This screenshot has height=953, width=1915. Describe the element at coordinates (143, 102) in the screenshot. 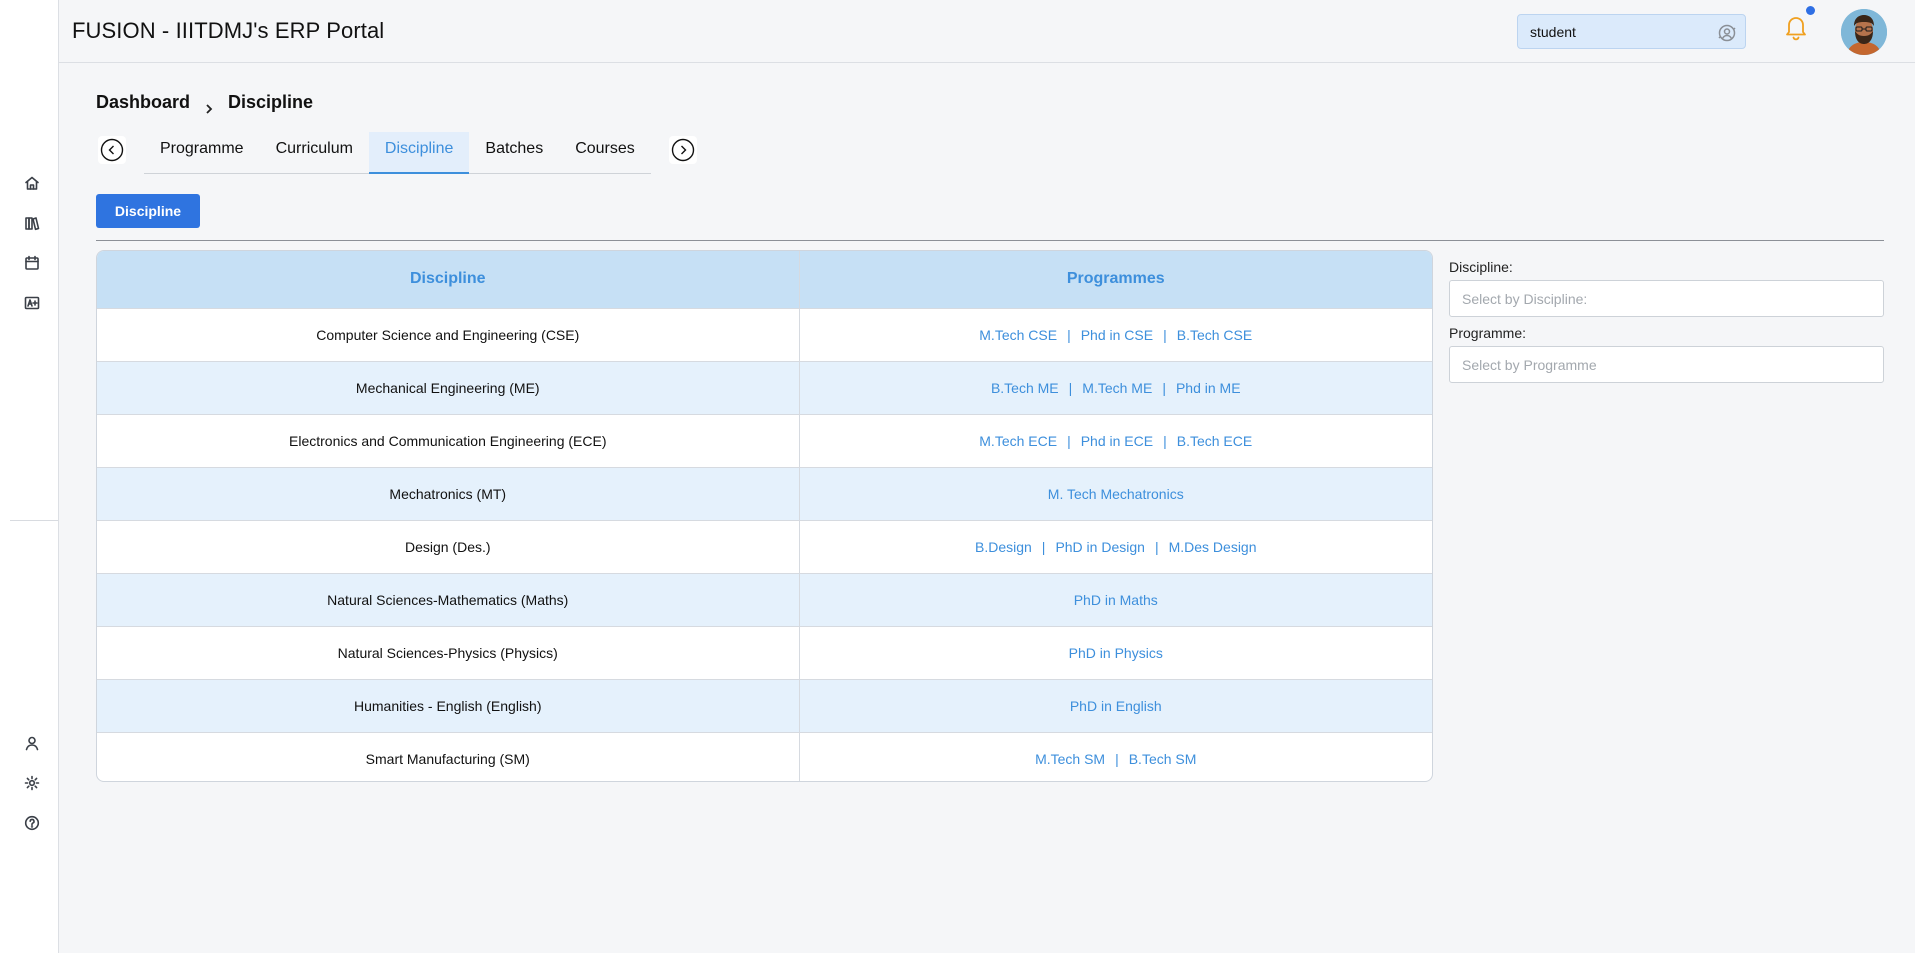

I see `breadcrumb-dashboard: Dashboard` at that location.